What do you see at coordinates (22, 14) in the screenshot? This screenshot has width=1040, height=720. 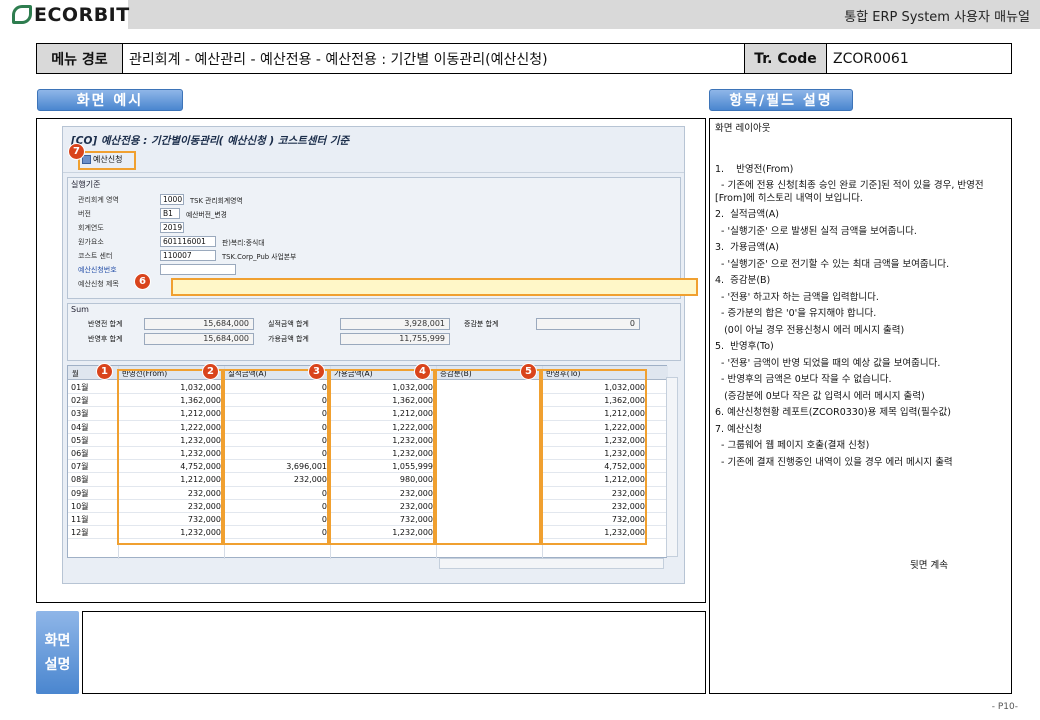 I see `logo-mark-icon` at bounding box center [22, 14].